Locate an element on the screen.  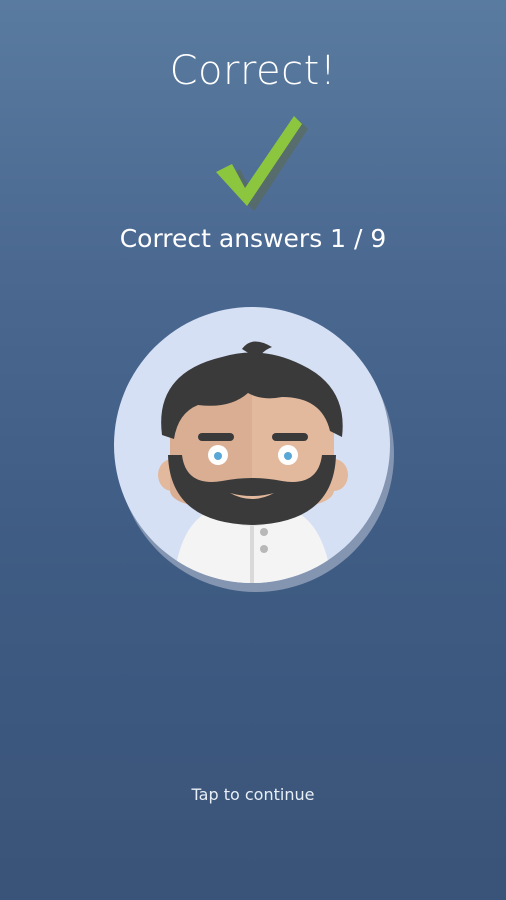
tap-to-continue-label: Tap to continue is located at coordinates (253, 794).